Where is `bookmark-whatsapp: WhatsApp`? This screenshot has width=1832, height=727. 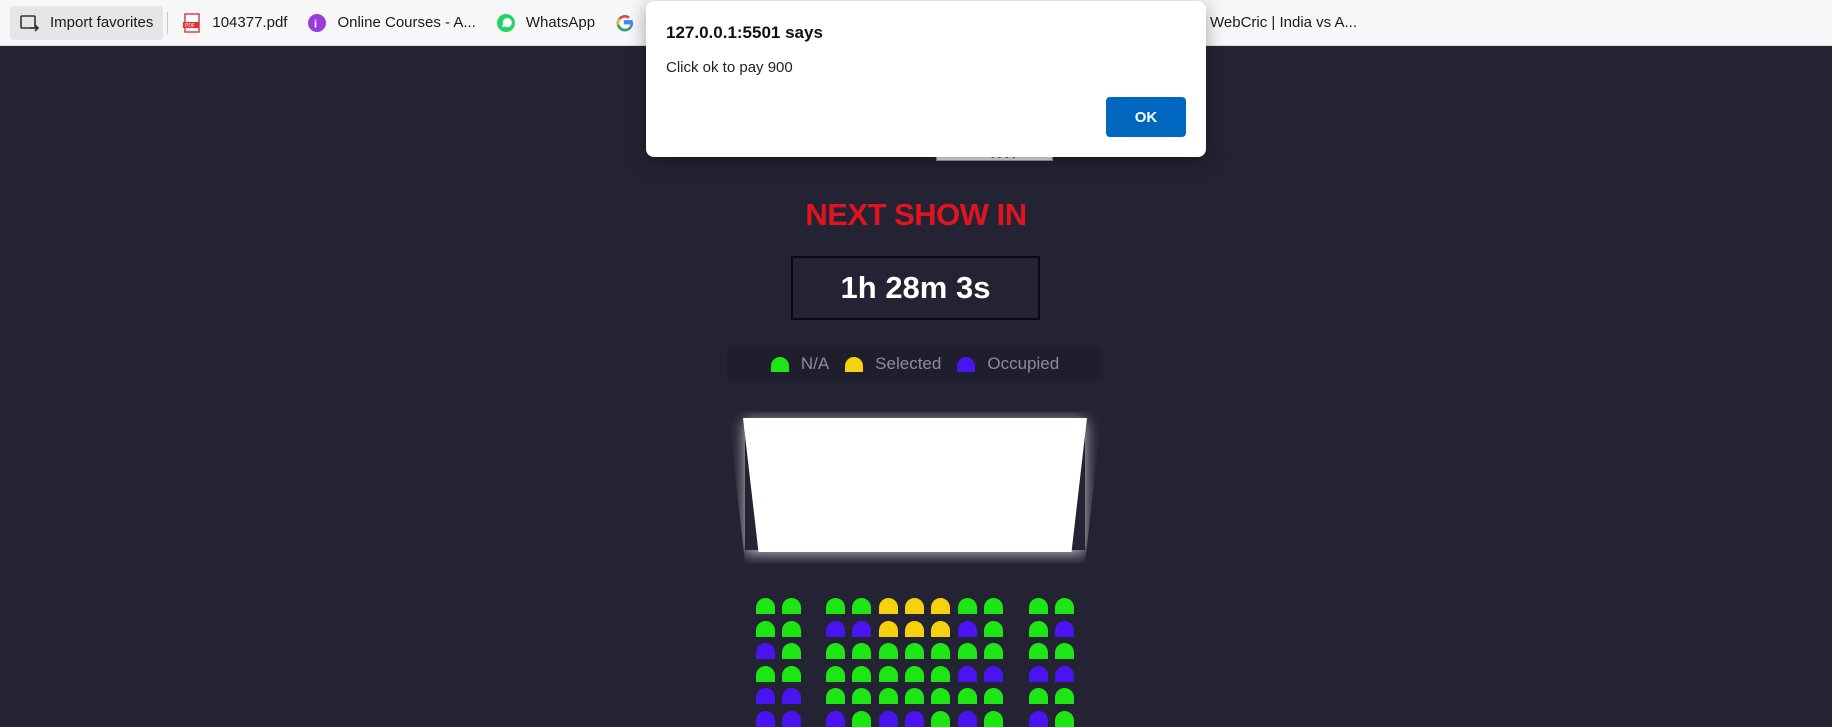
bookmark-whatsapp: WhatsApp is located at coordinates (545, 23).